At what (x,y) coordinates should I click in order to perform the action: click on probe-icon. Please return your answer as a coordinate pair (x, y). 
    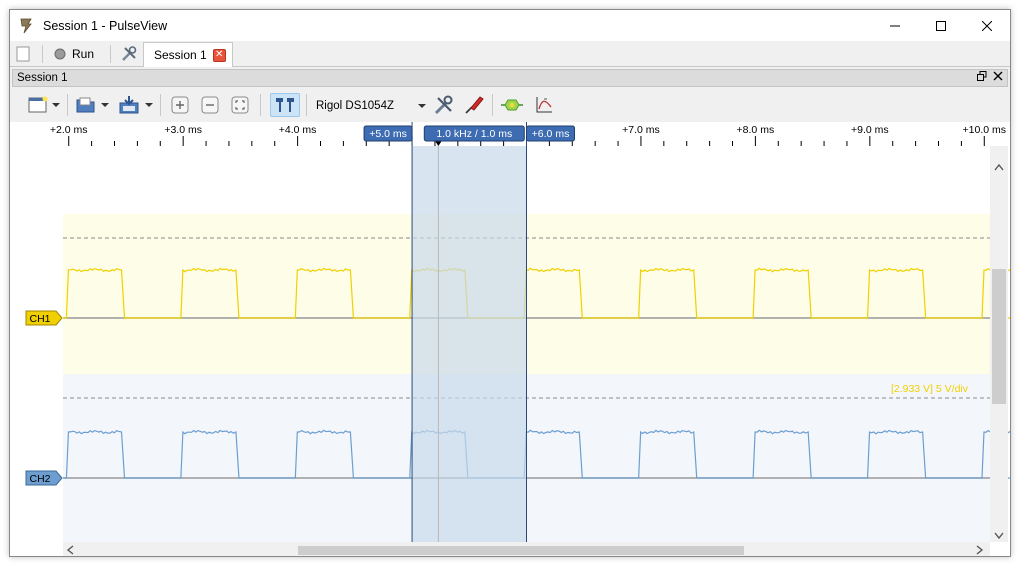
    Looking at the image, I should click on (474, 105).